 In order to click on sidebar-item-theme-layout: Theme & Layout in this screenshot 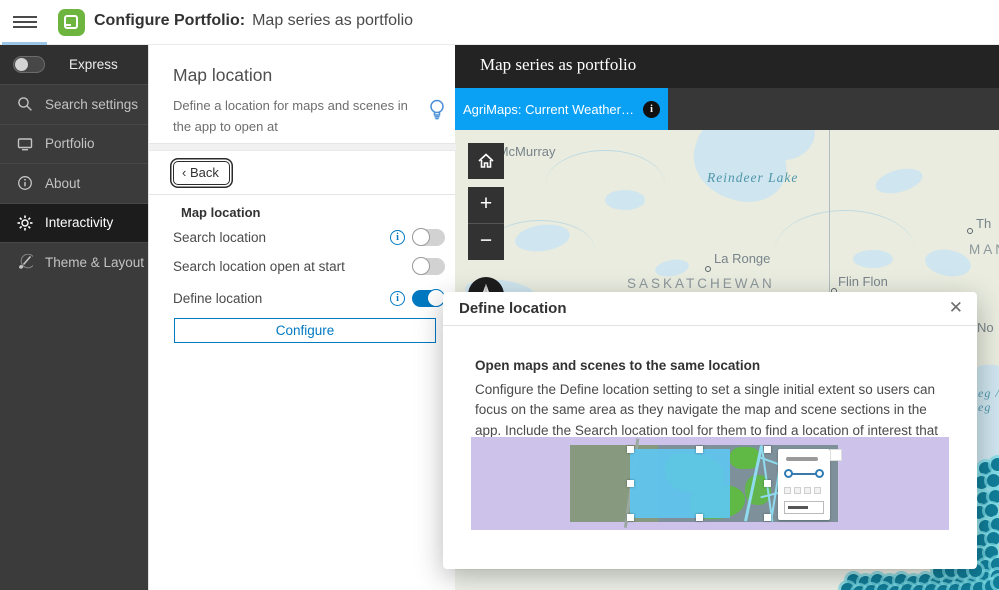, I will do `click(74, 262)`.